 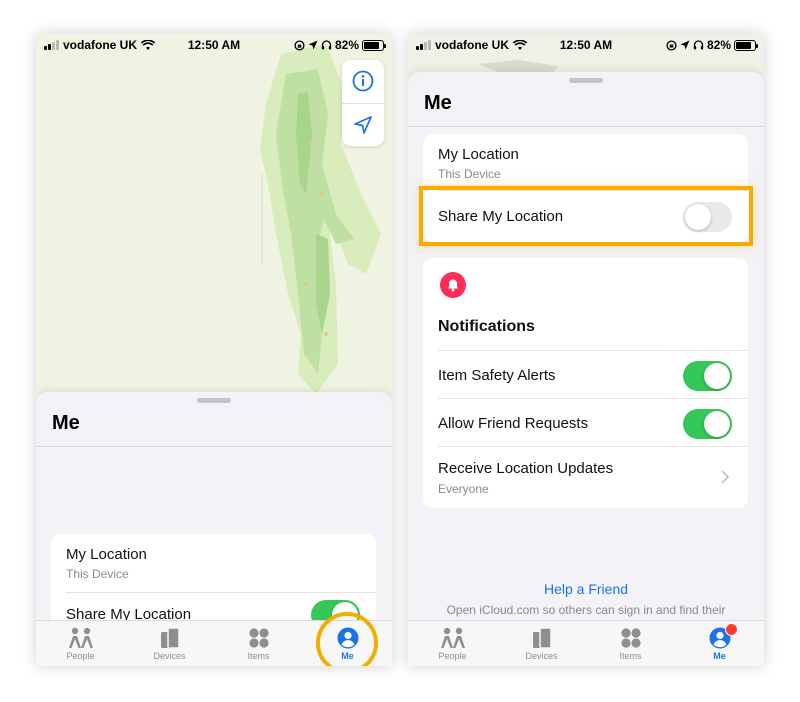 What do you see at coordinates (719, 656) in the screenshot?
I see `tab-label-me: Me` at bounding box center [719, 656].